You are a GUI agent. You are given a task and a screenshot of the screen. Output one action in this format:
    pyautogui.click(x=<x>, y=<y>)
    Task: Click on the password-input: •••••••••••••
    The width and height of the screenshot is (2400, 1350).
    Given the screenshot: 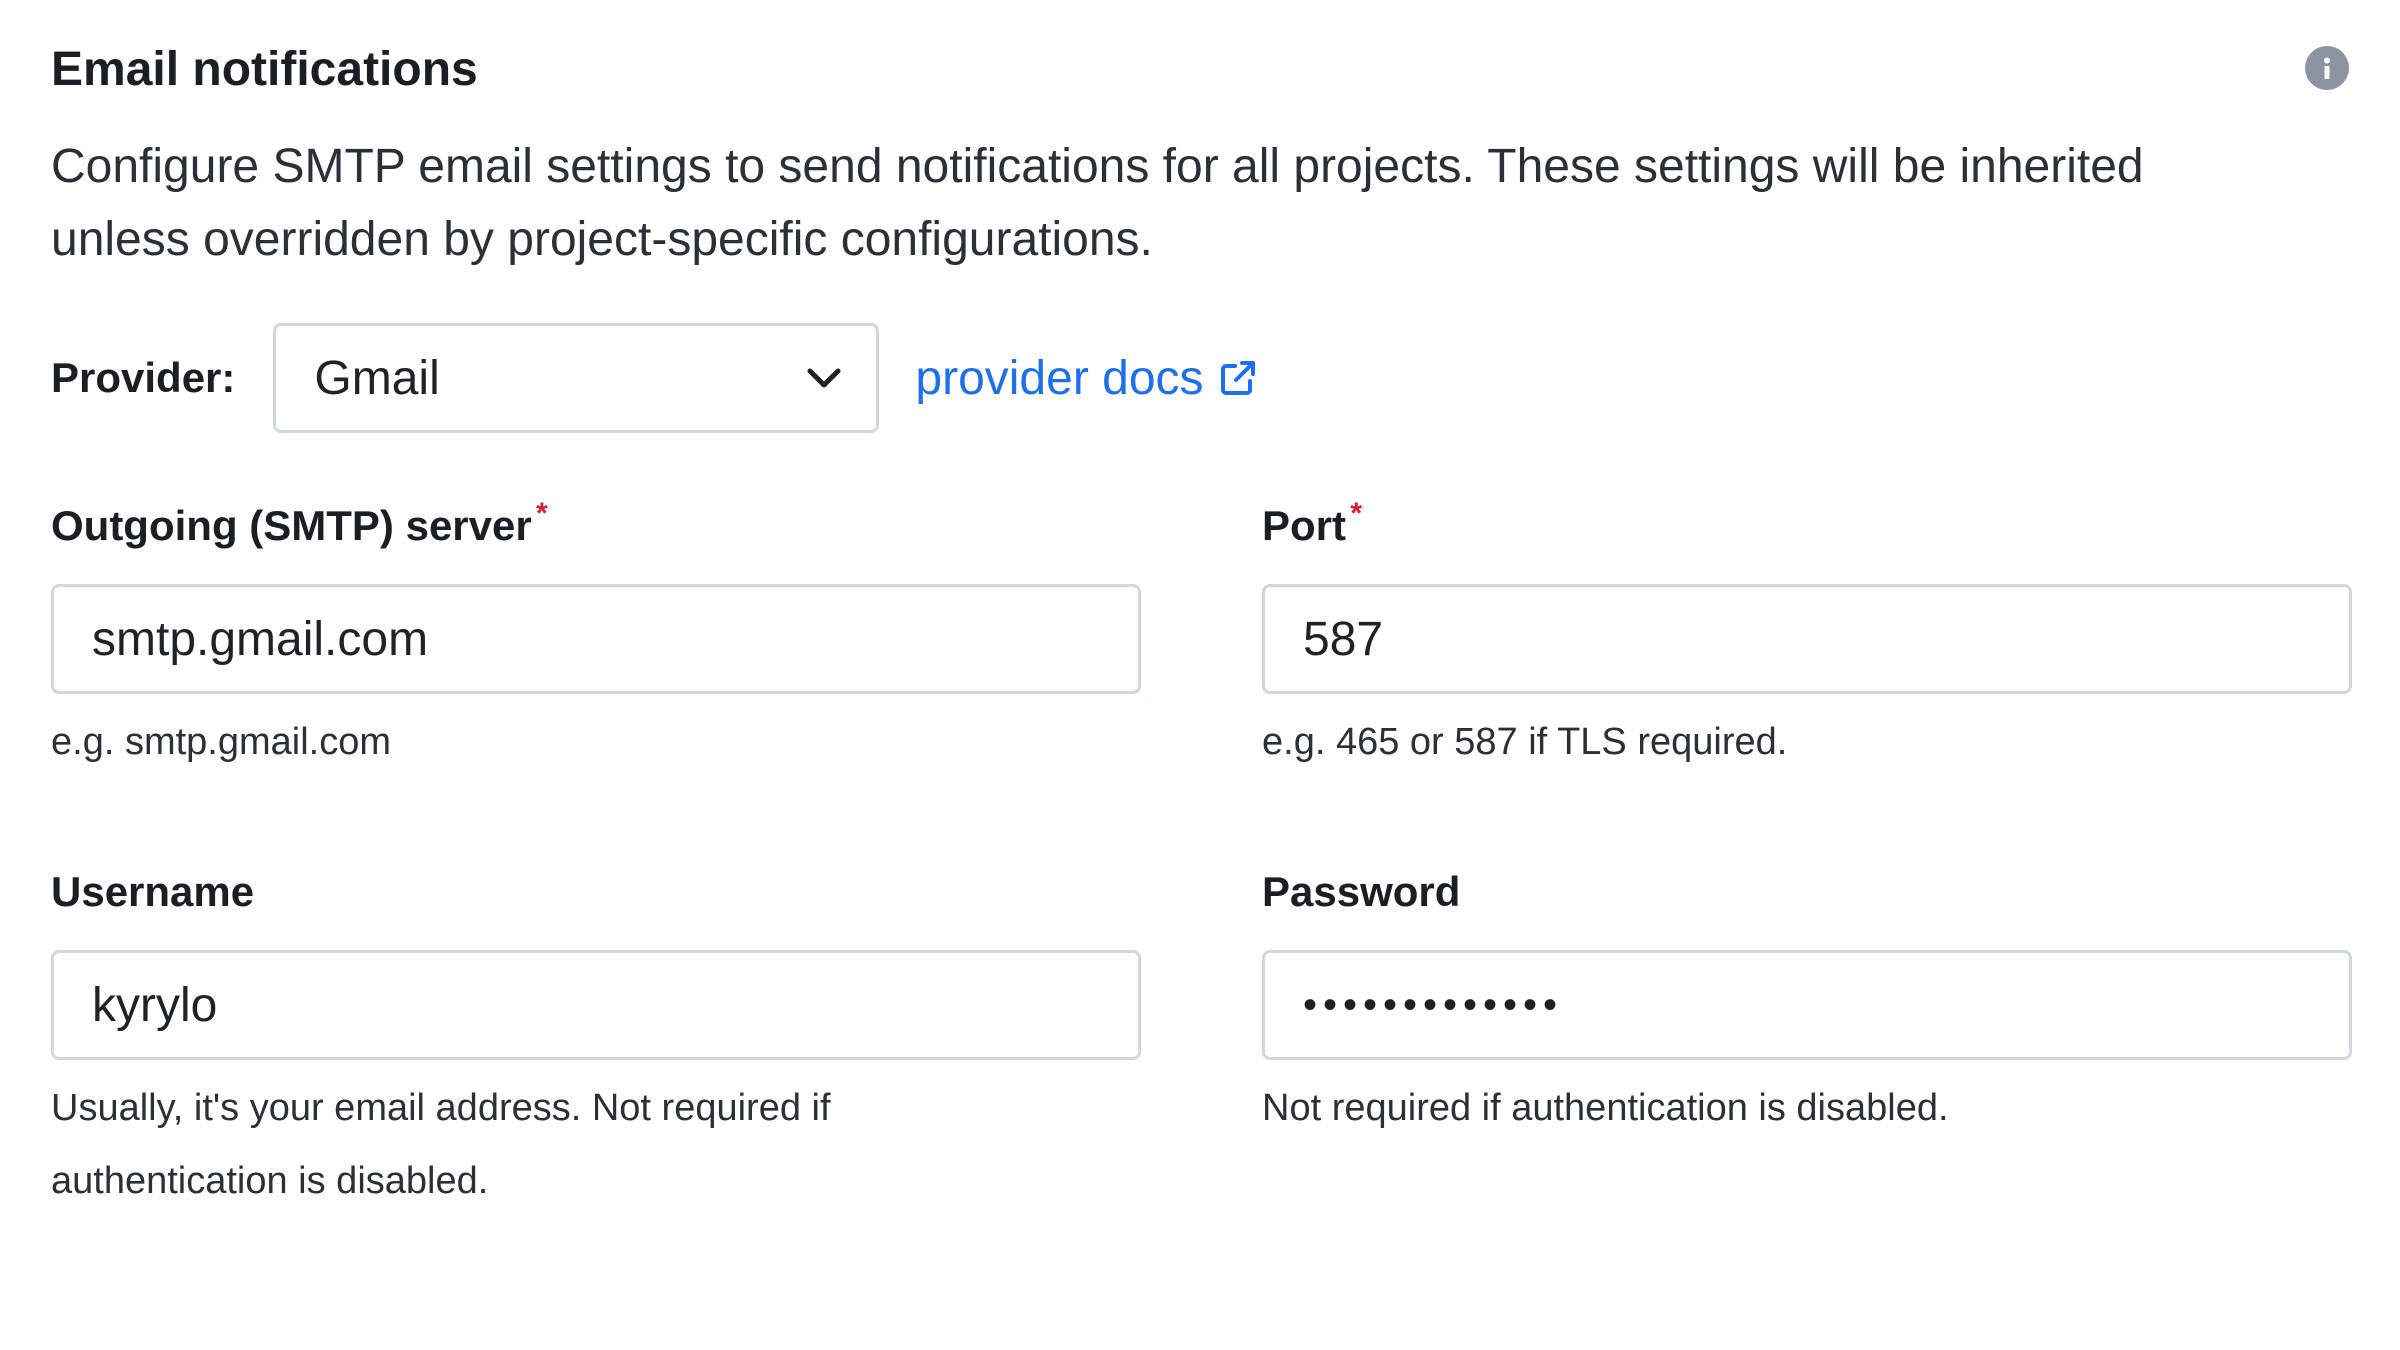 What is the action you would take?
    pyautogui.click(x=1807, y=1005)
    